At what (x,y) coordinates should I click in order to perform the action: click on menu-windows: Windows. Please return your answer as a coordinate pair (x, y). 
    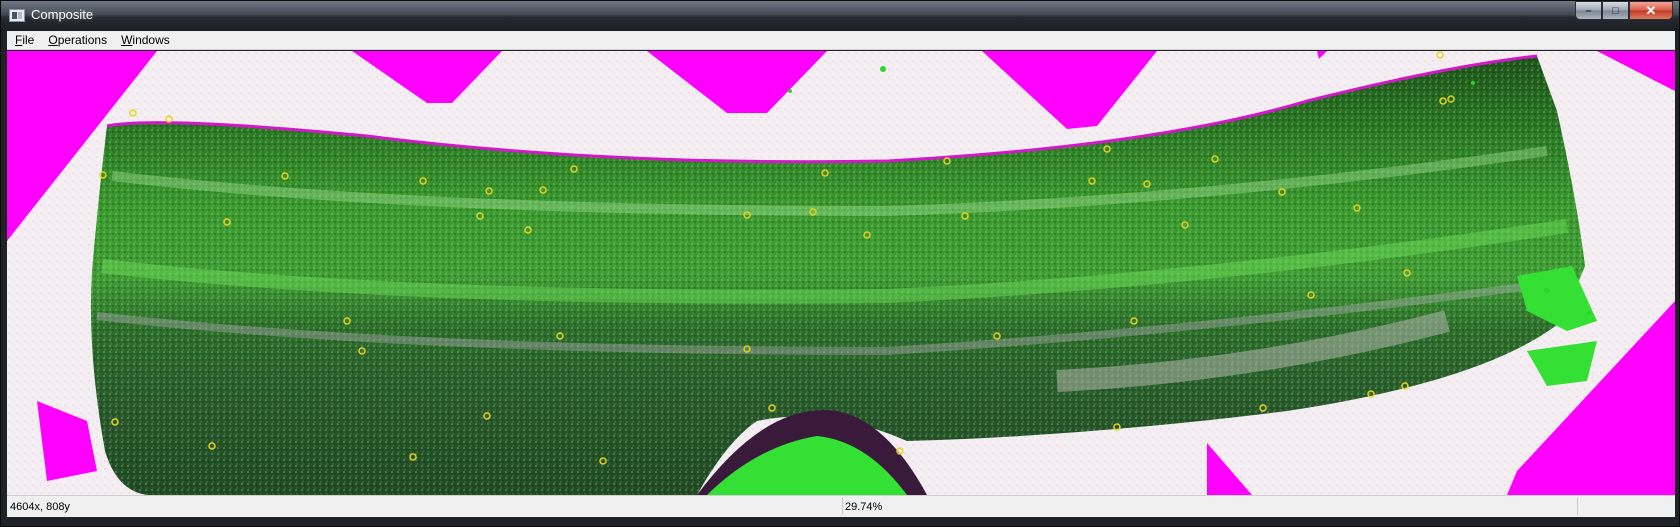
    Looking at the image, I should click on (145, 40).